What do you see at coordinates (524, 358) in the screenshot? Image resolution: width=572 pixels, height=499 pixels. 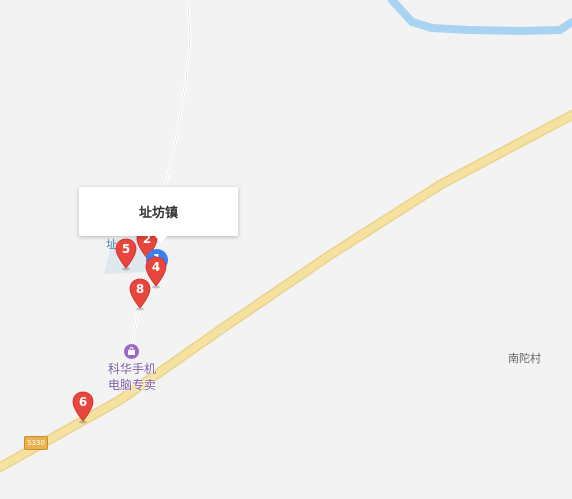 I see `village-label: 南陀村` at bounding box center [524, 358].